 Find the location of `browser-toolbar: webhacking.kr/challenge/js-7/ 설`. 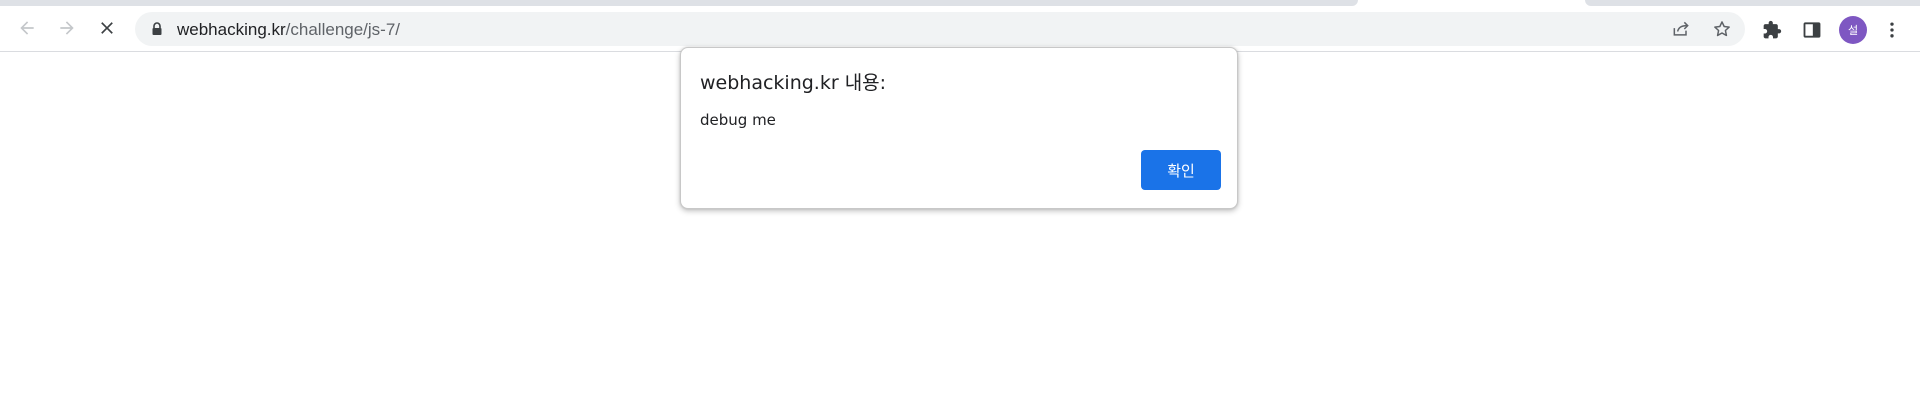

browser-toolbar: webhacking.kr/challenge/js-7/ 설 is located at coordinates (960, 31).